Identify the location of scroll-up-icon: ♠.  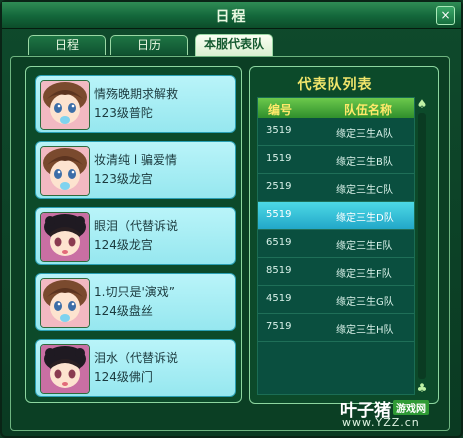
(422, 104).